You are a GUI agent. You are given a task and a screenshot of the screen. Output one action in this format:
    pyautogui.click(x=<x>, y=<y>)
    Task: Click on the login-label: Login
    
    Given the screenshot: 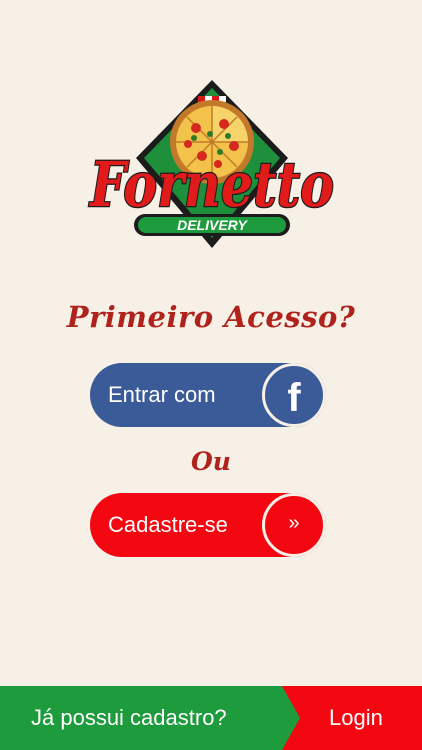 What is the action you would take?
    pyautogui.click(x=356, y=717)
    